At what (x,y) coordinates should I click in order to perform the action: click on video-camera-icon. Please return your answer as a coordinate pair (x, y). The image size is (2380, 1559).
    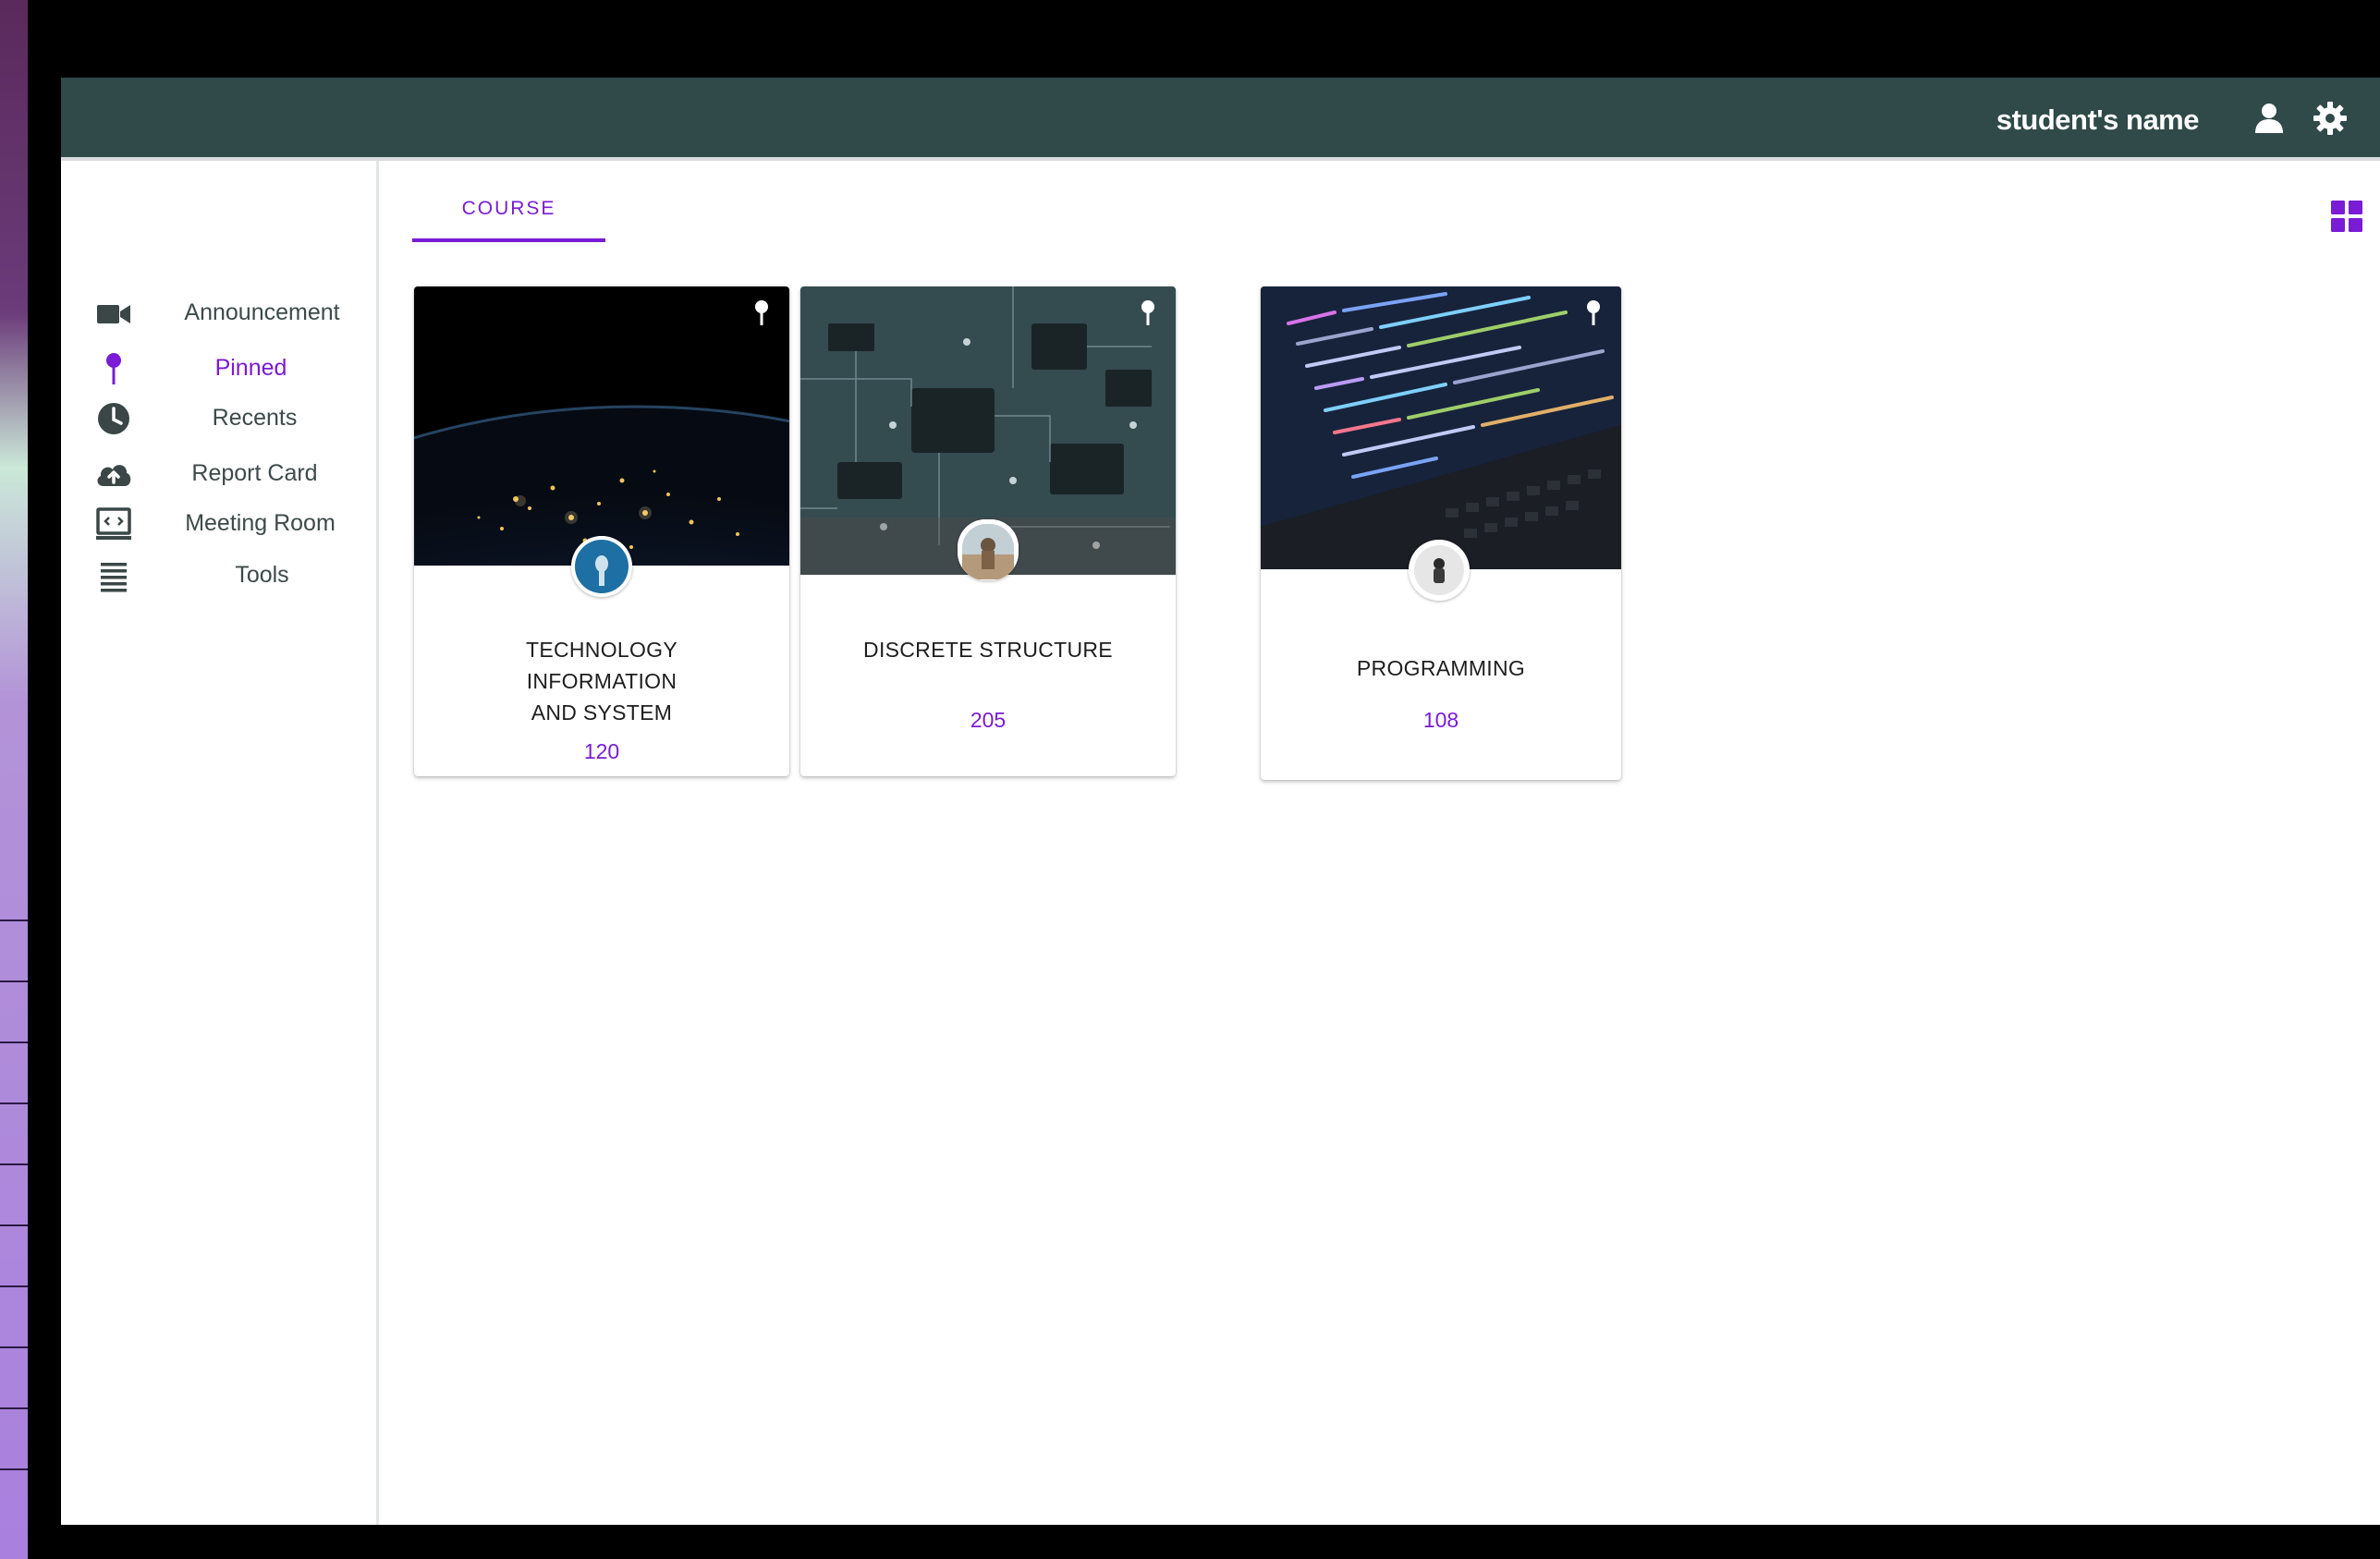
    Looking at the image, I should click on (113, 314).